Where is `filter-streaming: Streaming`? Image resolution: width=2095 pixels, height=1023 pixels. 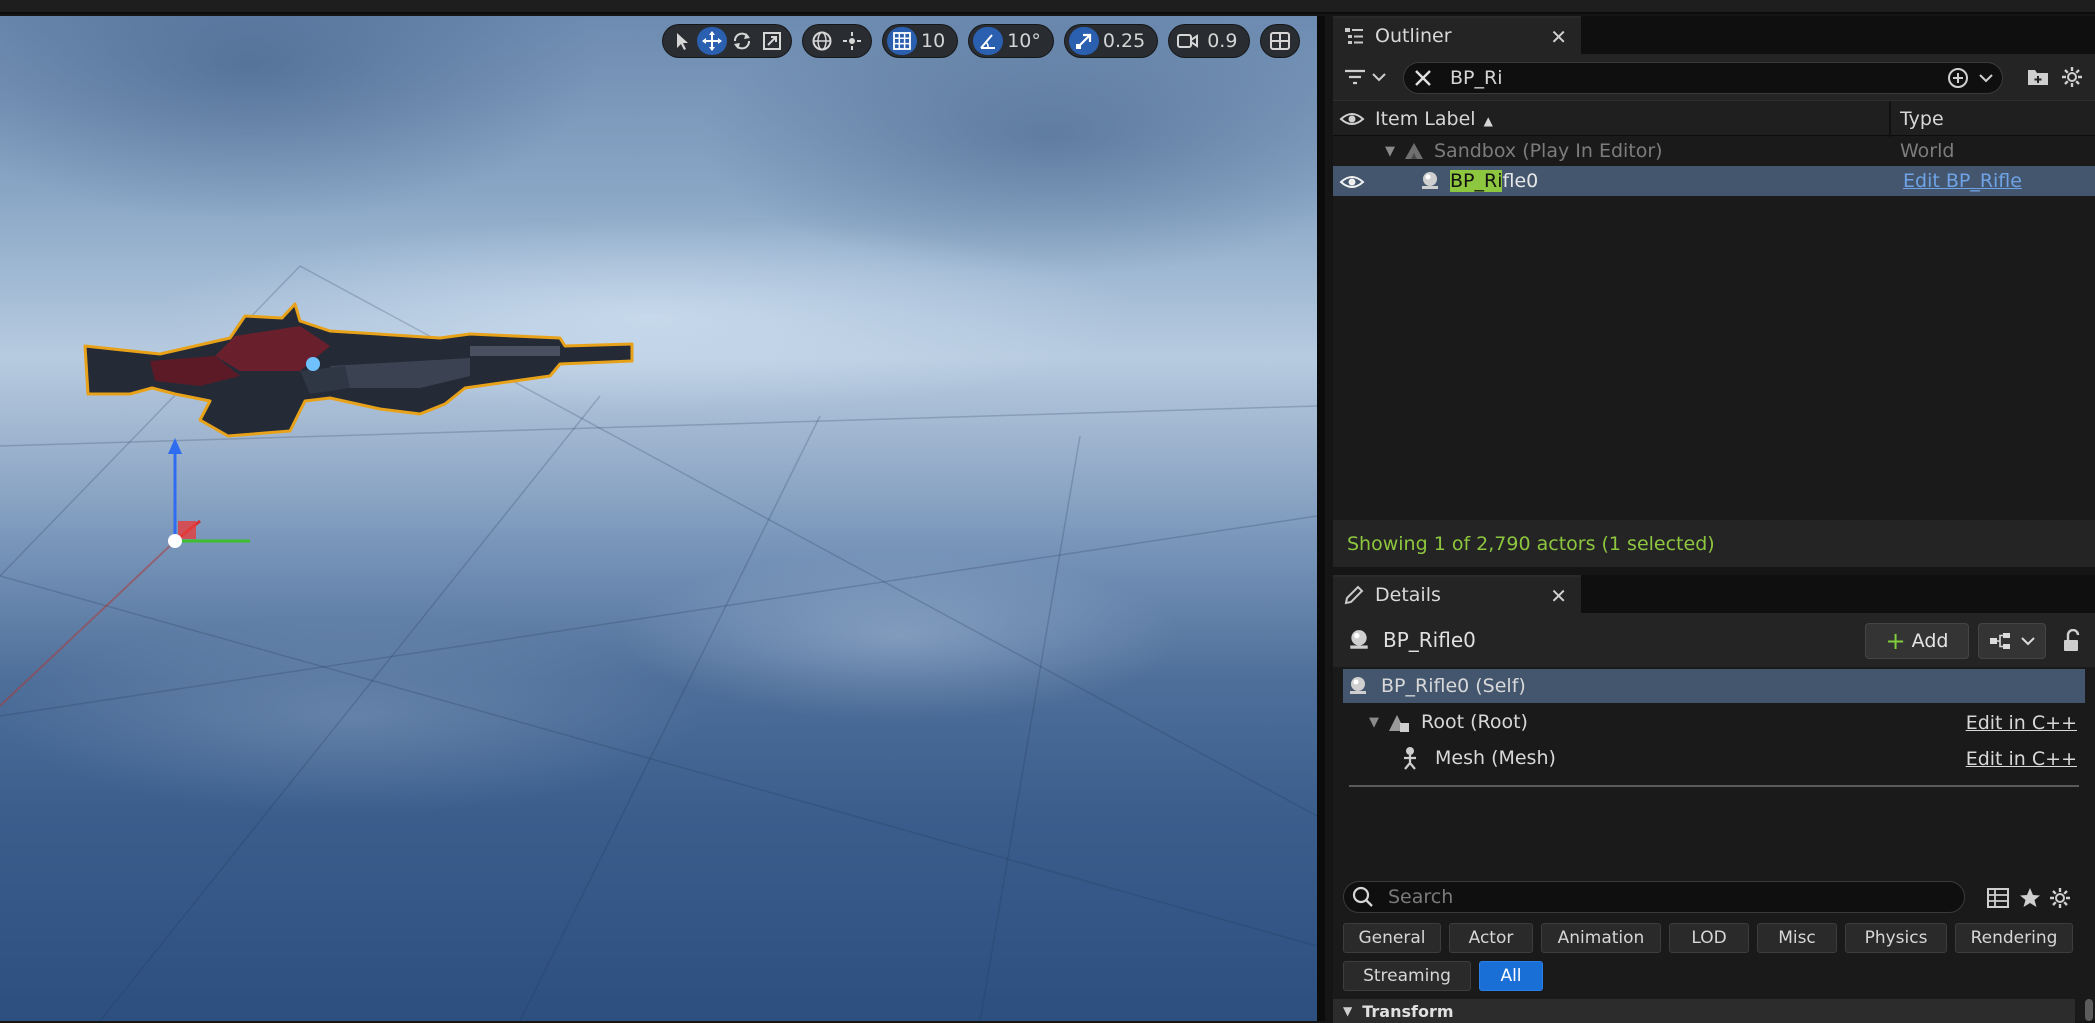
filter-streaming: Streaming is located at coordinates (1407, 976).